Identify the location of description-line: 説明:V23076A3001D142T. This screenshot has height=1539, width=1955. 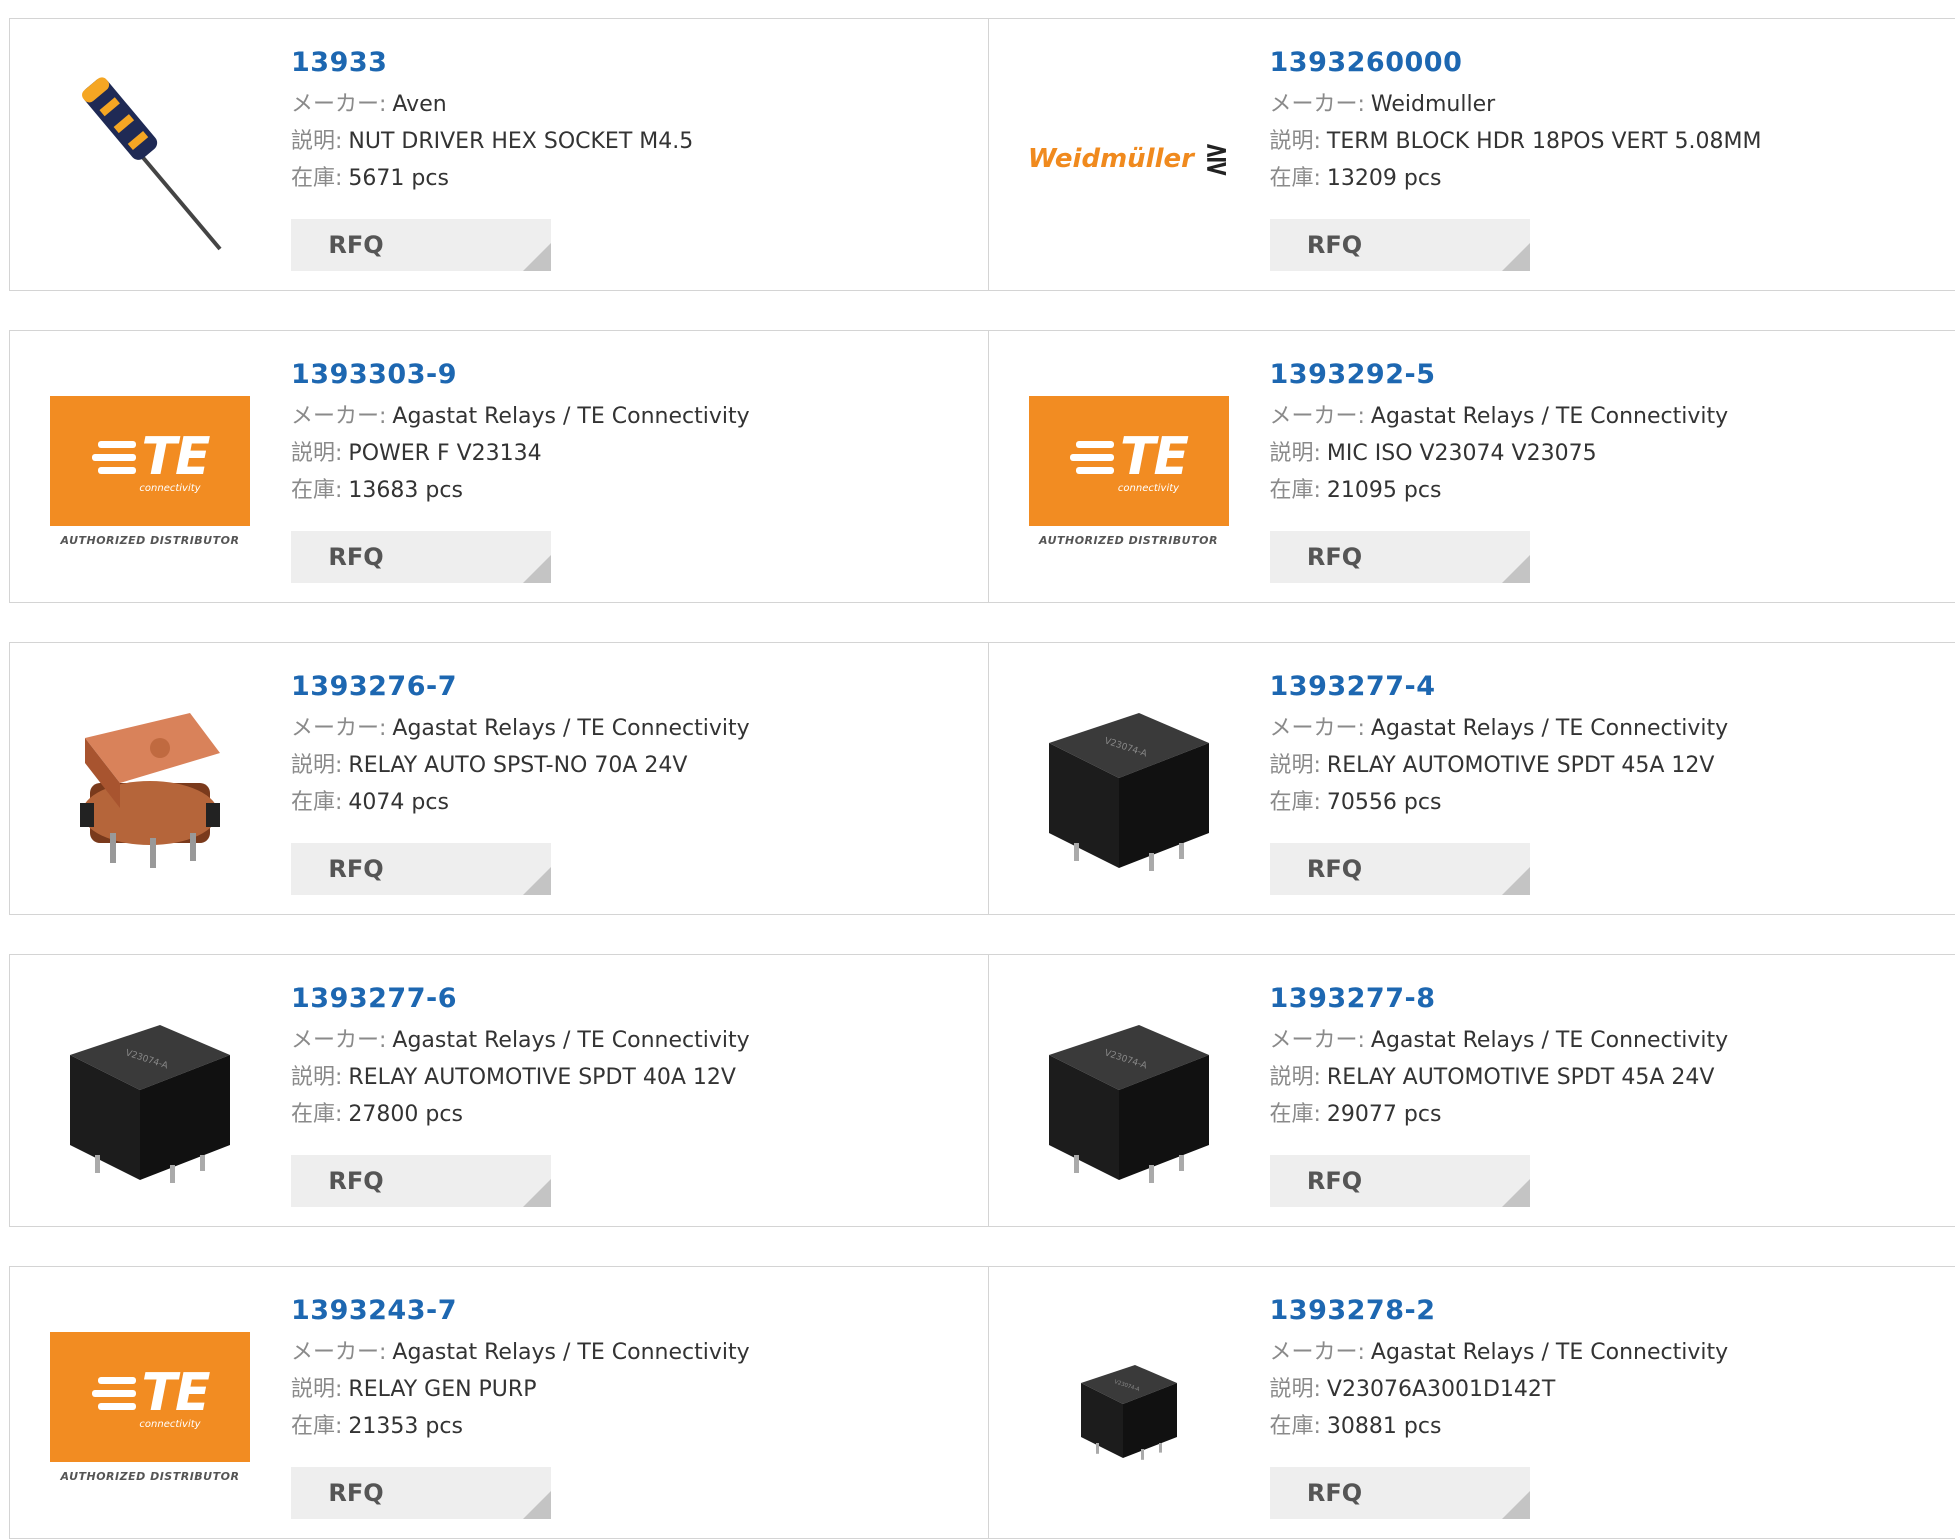
(1499, 1389).